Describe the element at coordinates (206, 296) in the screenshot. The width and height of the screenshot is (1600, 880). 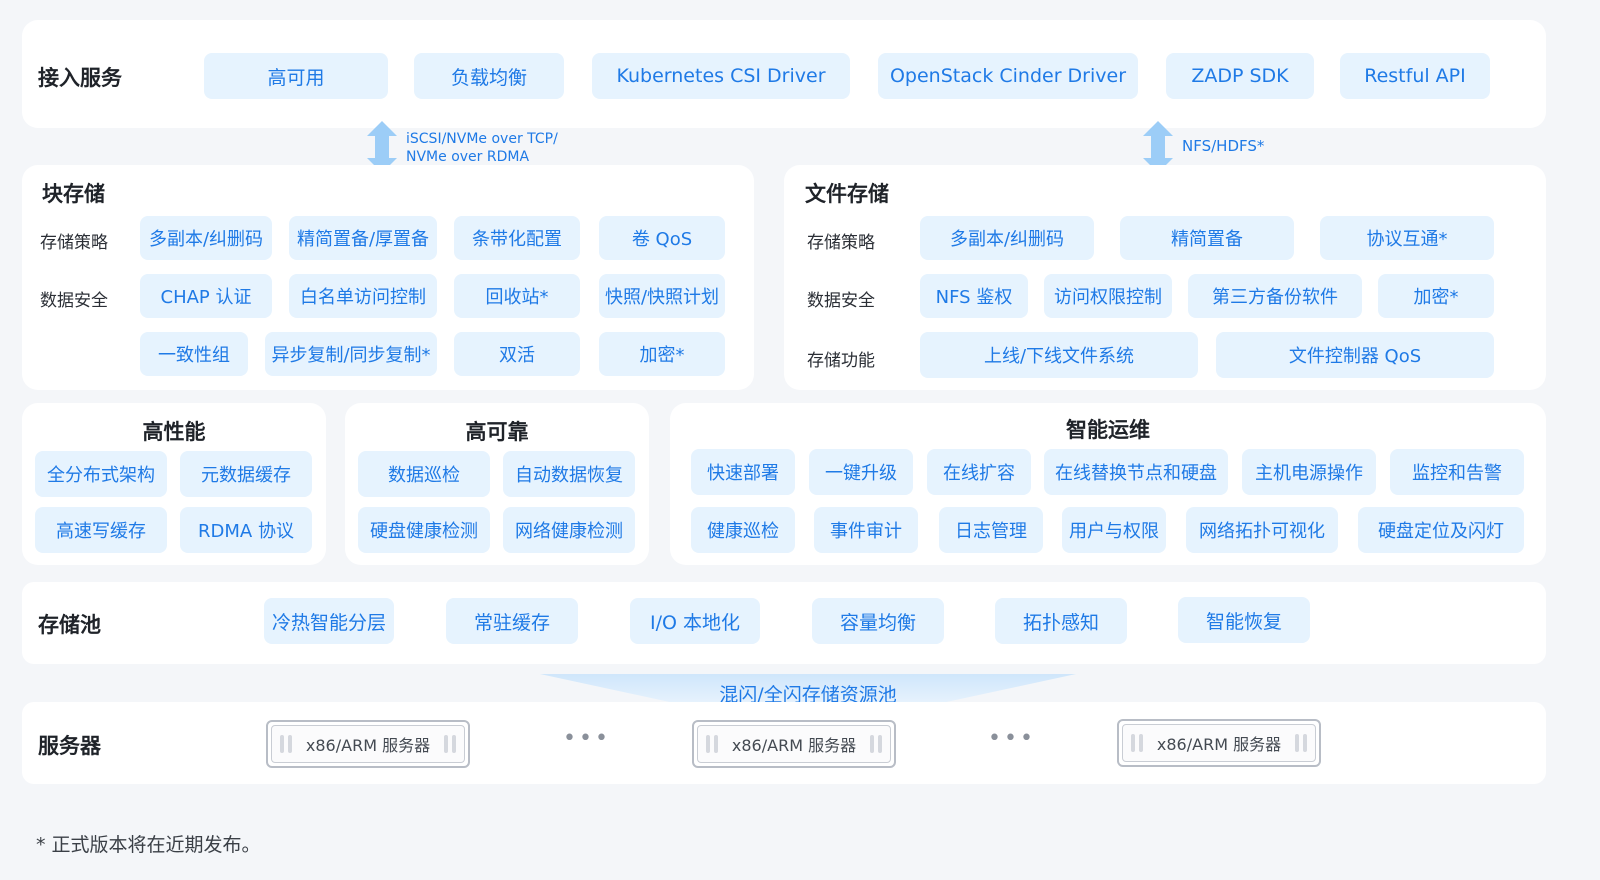
I see `block-security-chap: CHAP 认证` at that location.